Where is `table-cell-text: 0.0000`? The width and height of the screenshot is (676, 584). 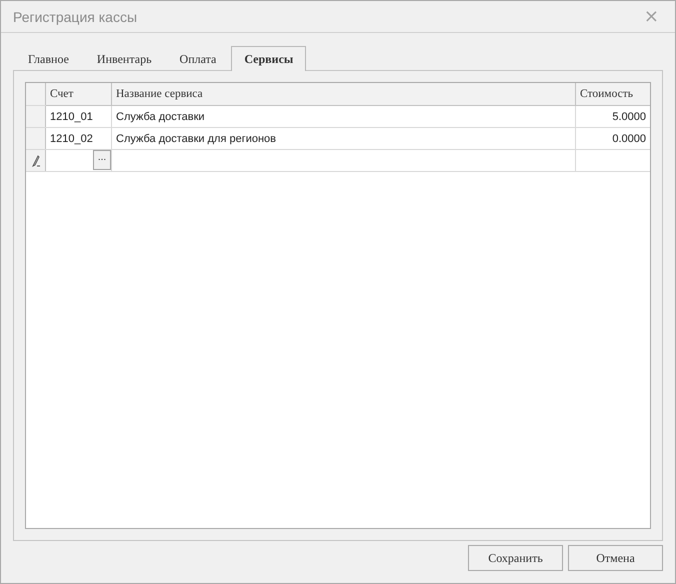
table-cell-text: 0.0000 is located at coordinates (629, 139).